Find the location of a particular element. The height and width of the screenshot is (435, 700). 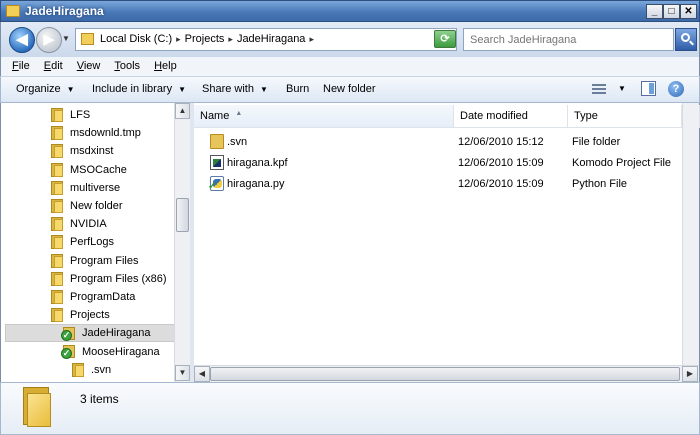

view-options-chevron-icon: ▼ is located at coordinates (622, 88).